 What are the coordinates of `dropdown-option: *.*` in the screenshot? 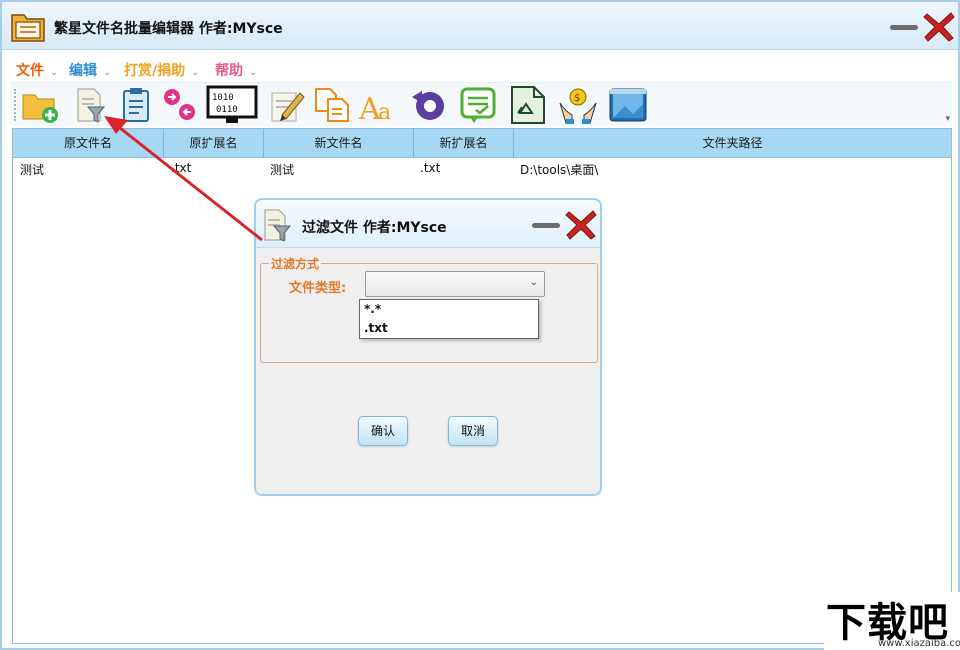 It's located at (372, 309).